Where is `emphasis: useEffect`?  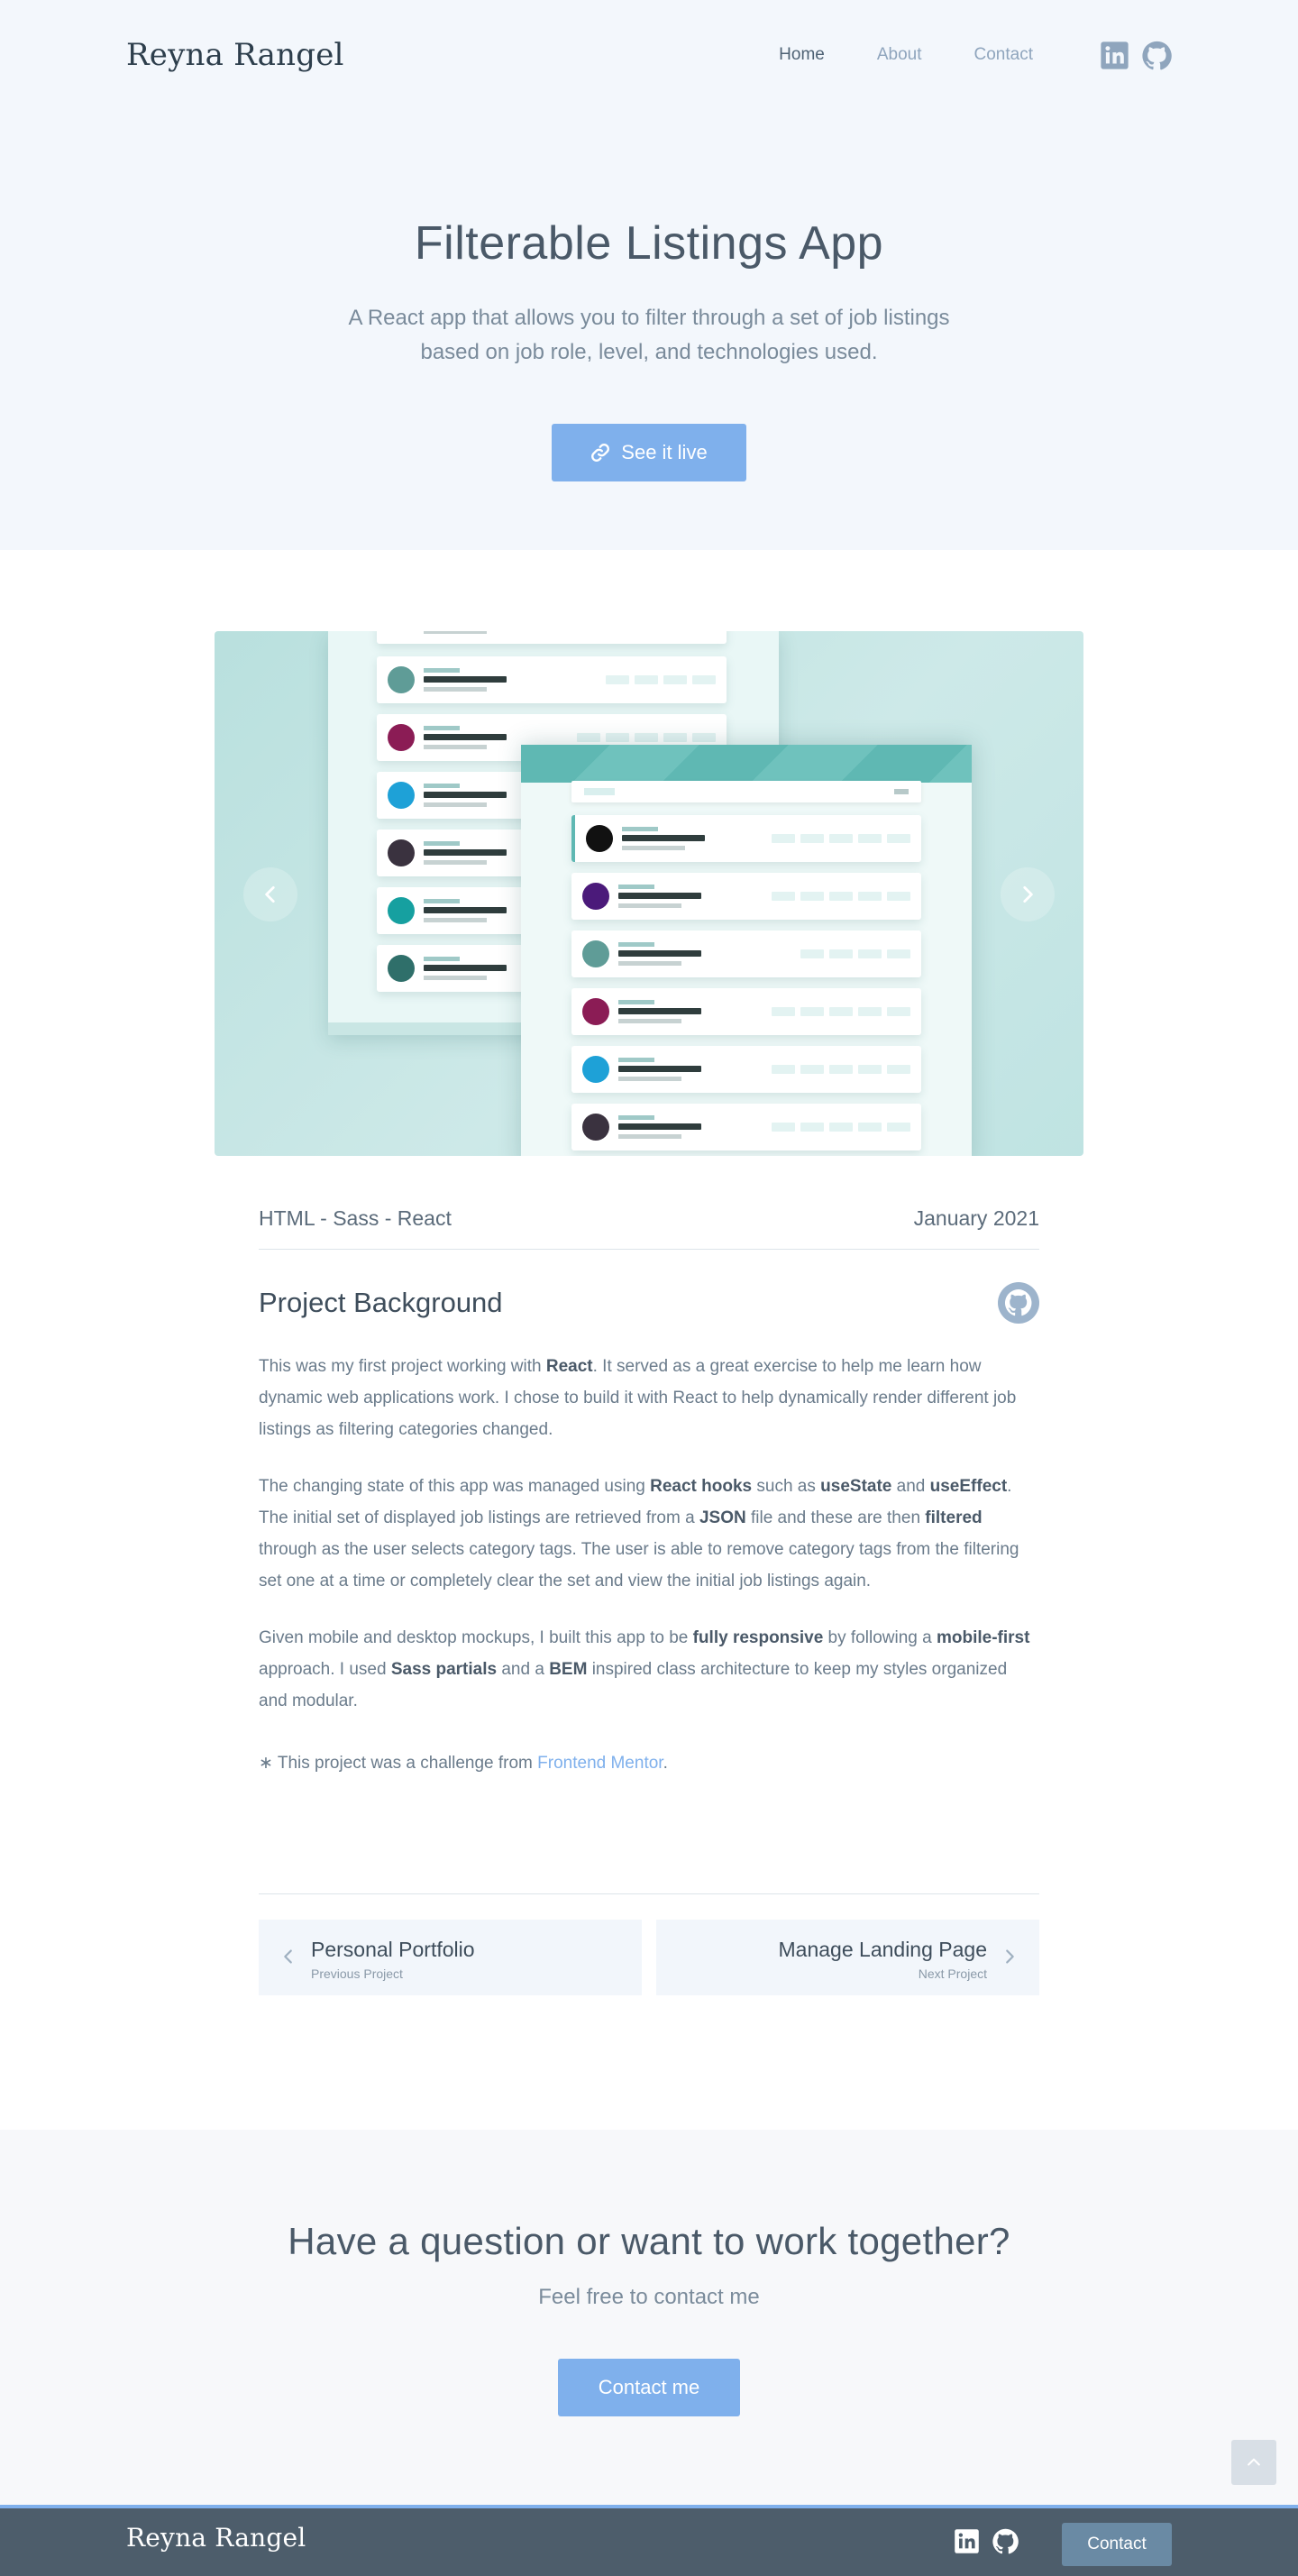 emphasis: useEffect is located at coordinates (968, 1486).